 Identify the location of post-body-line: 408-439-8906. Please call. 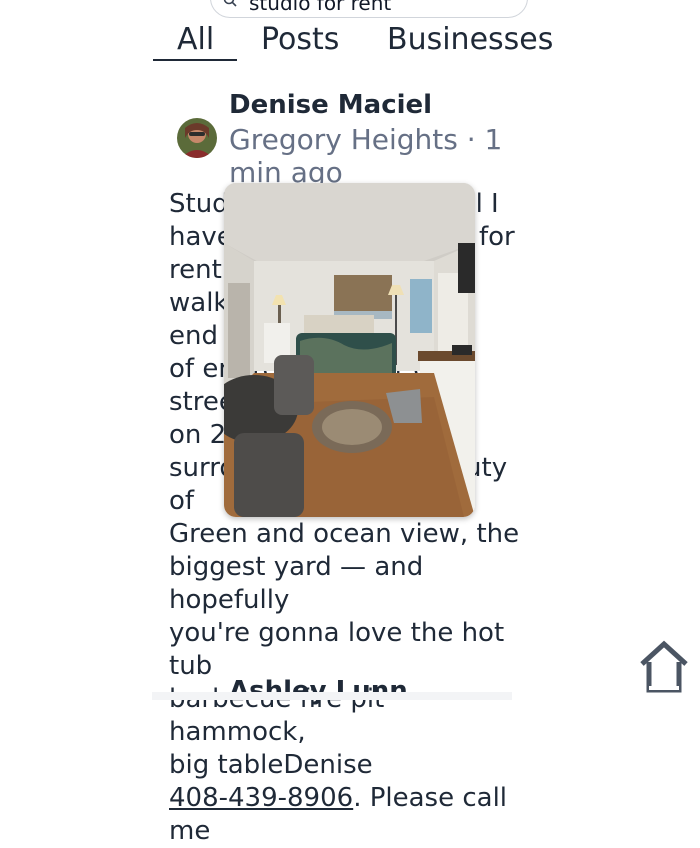
(349, 798).